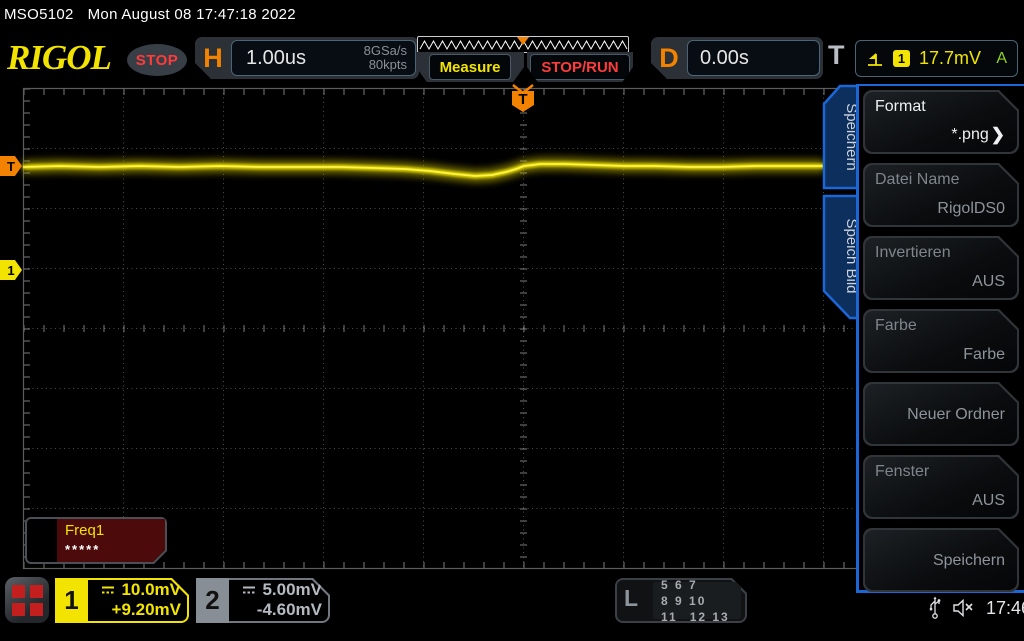 This screenshot has height=641, width=1024. Describe the element at coordinates (941, 414) in the screenshot. I see `menu-item-neuer-ordner: Neuer Ordner` at that location.